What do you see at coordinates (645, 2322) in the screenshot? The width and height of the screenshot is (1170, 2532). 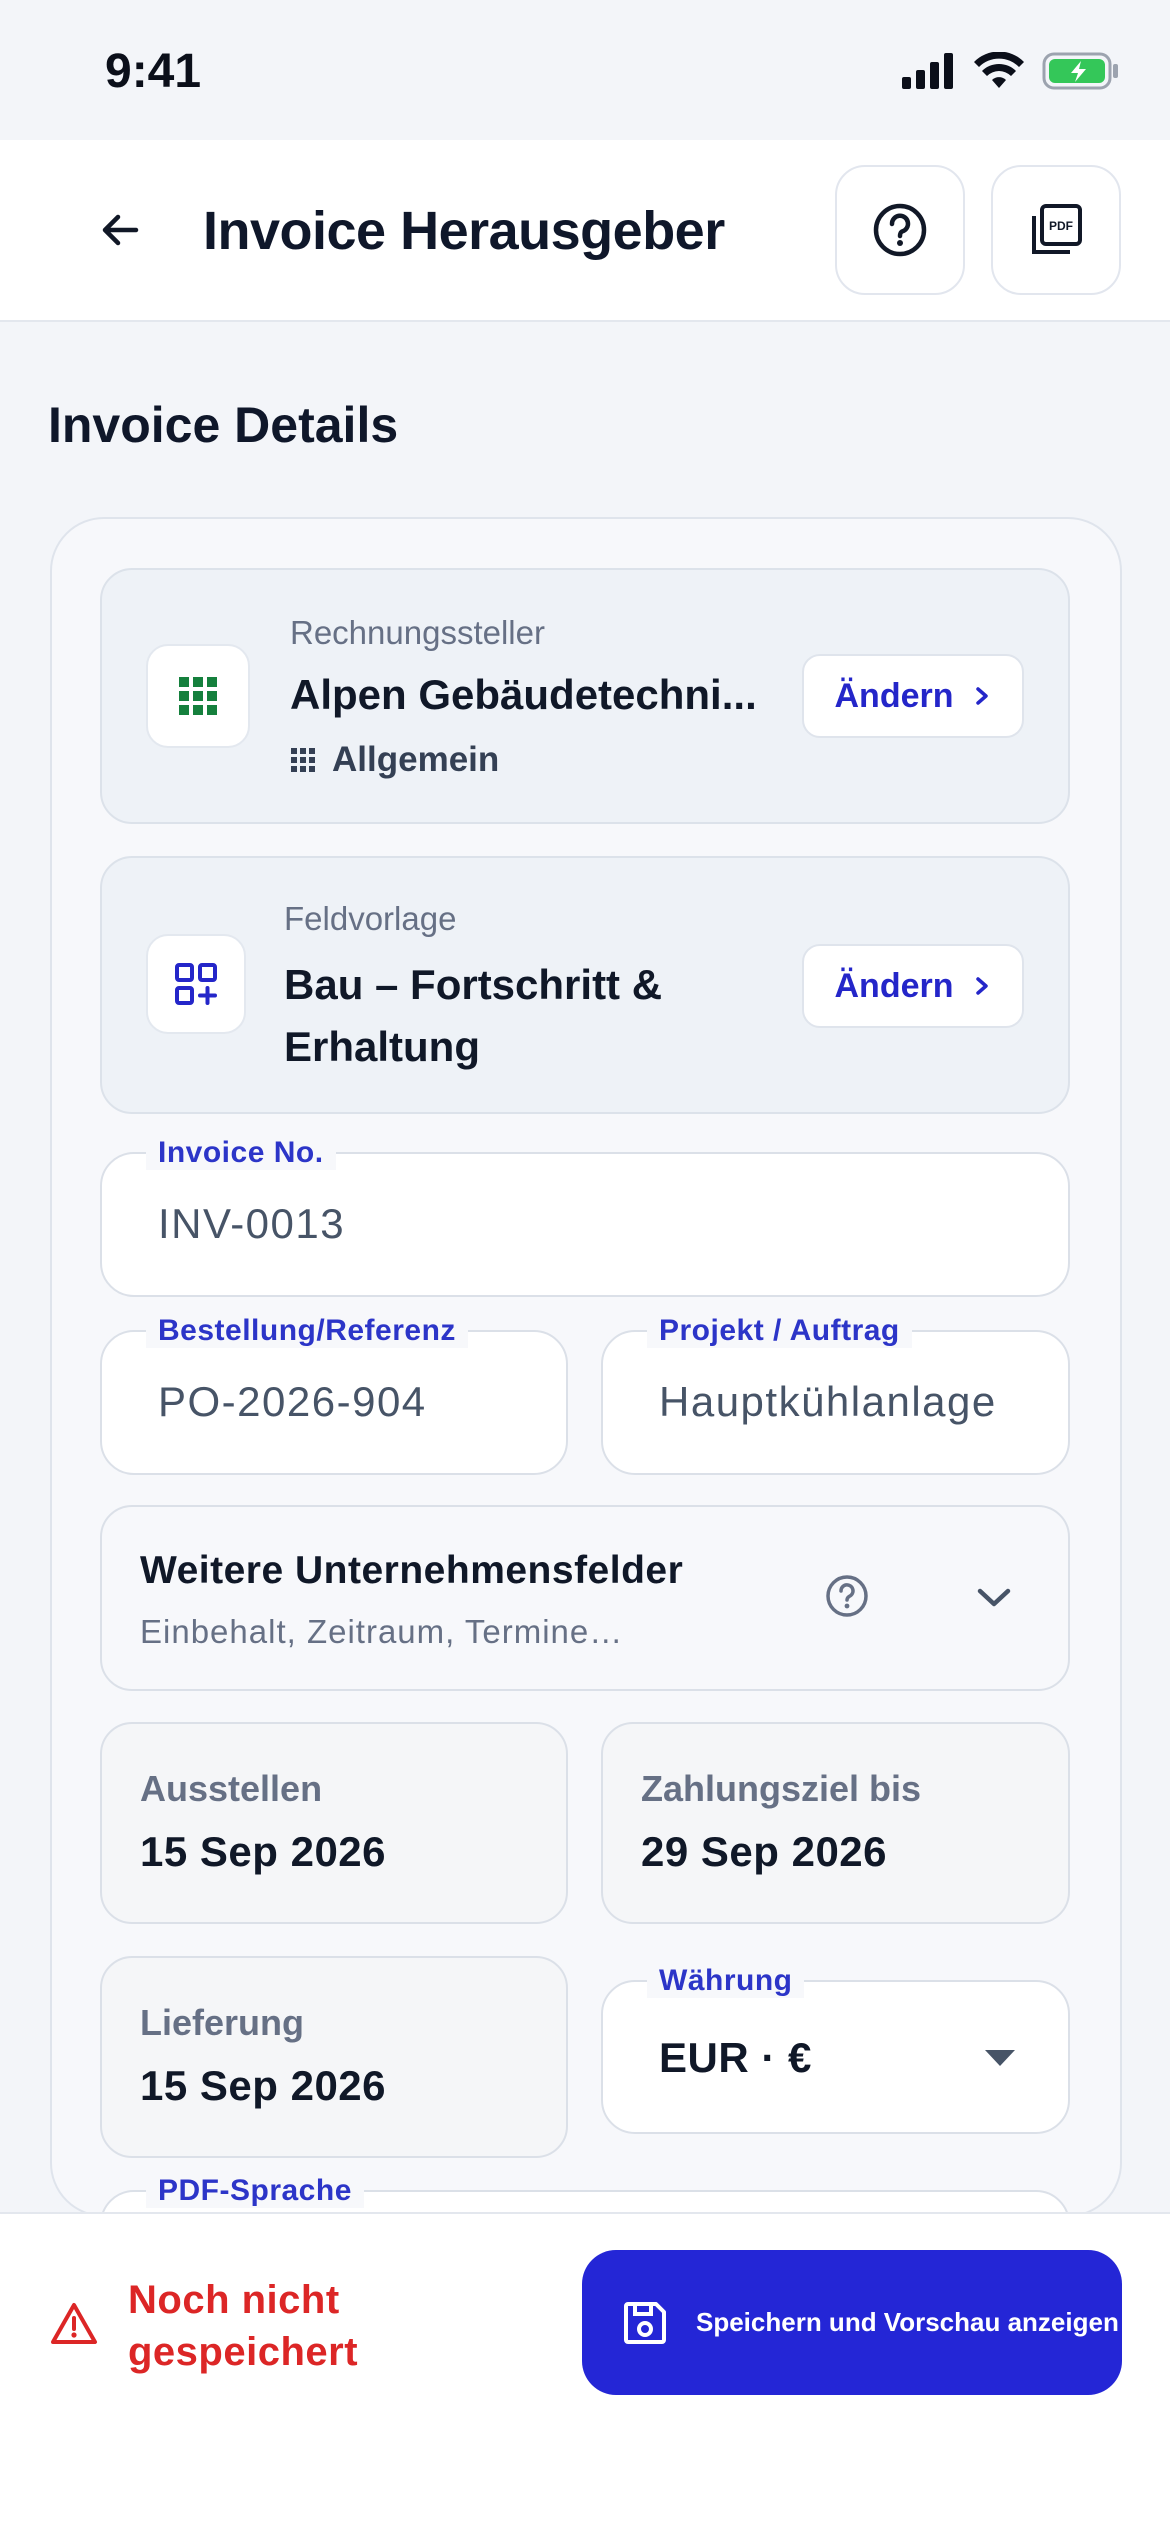 I see `save-icon` at bounding box center [645, 2322].